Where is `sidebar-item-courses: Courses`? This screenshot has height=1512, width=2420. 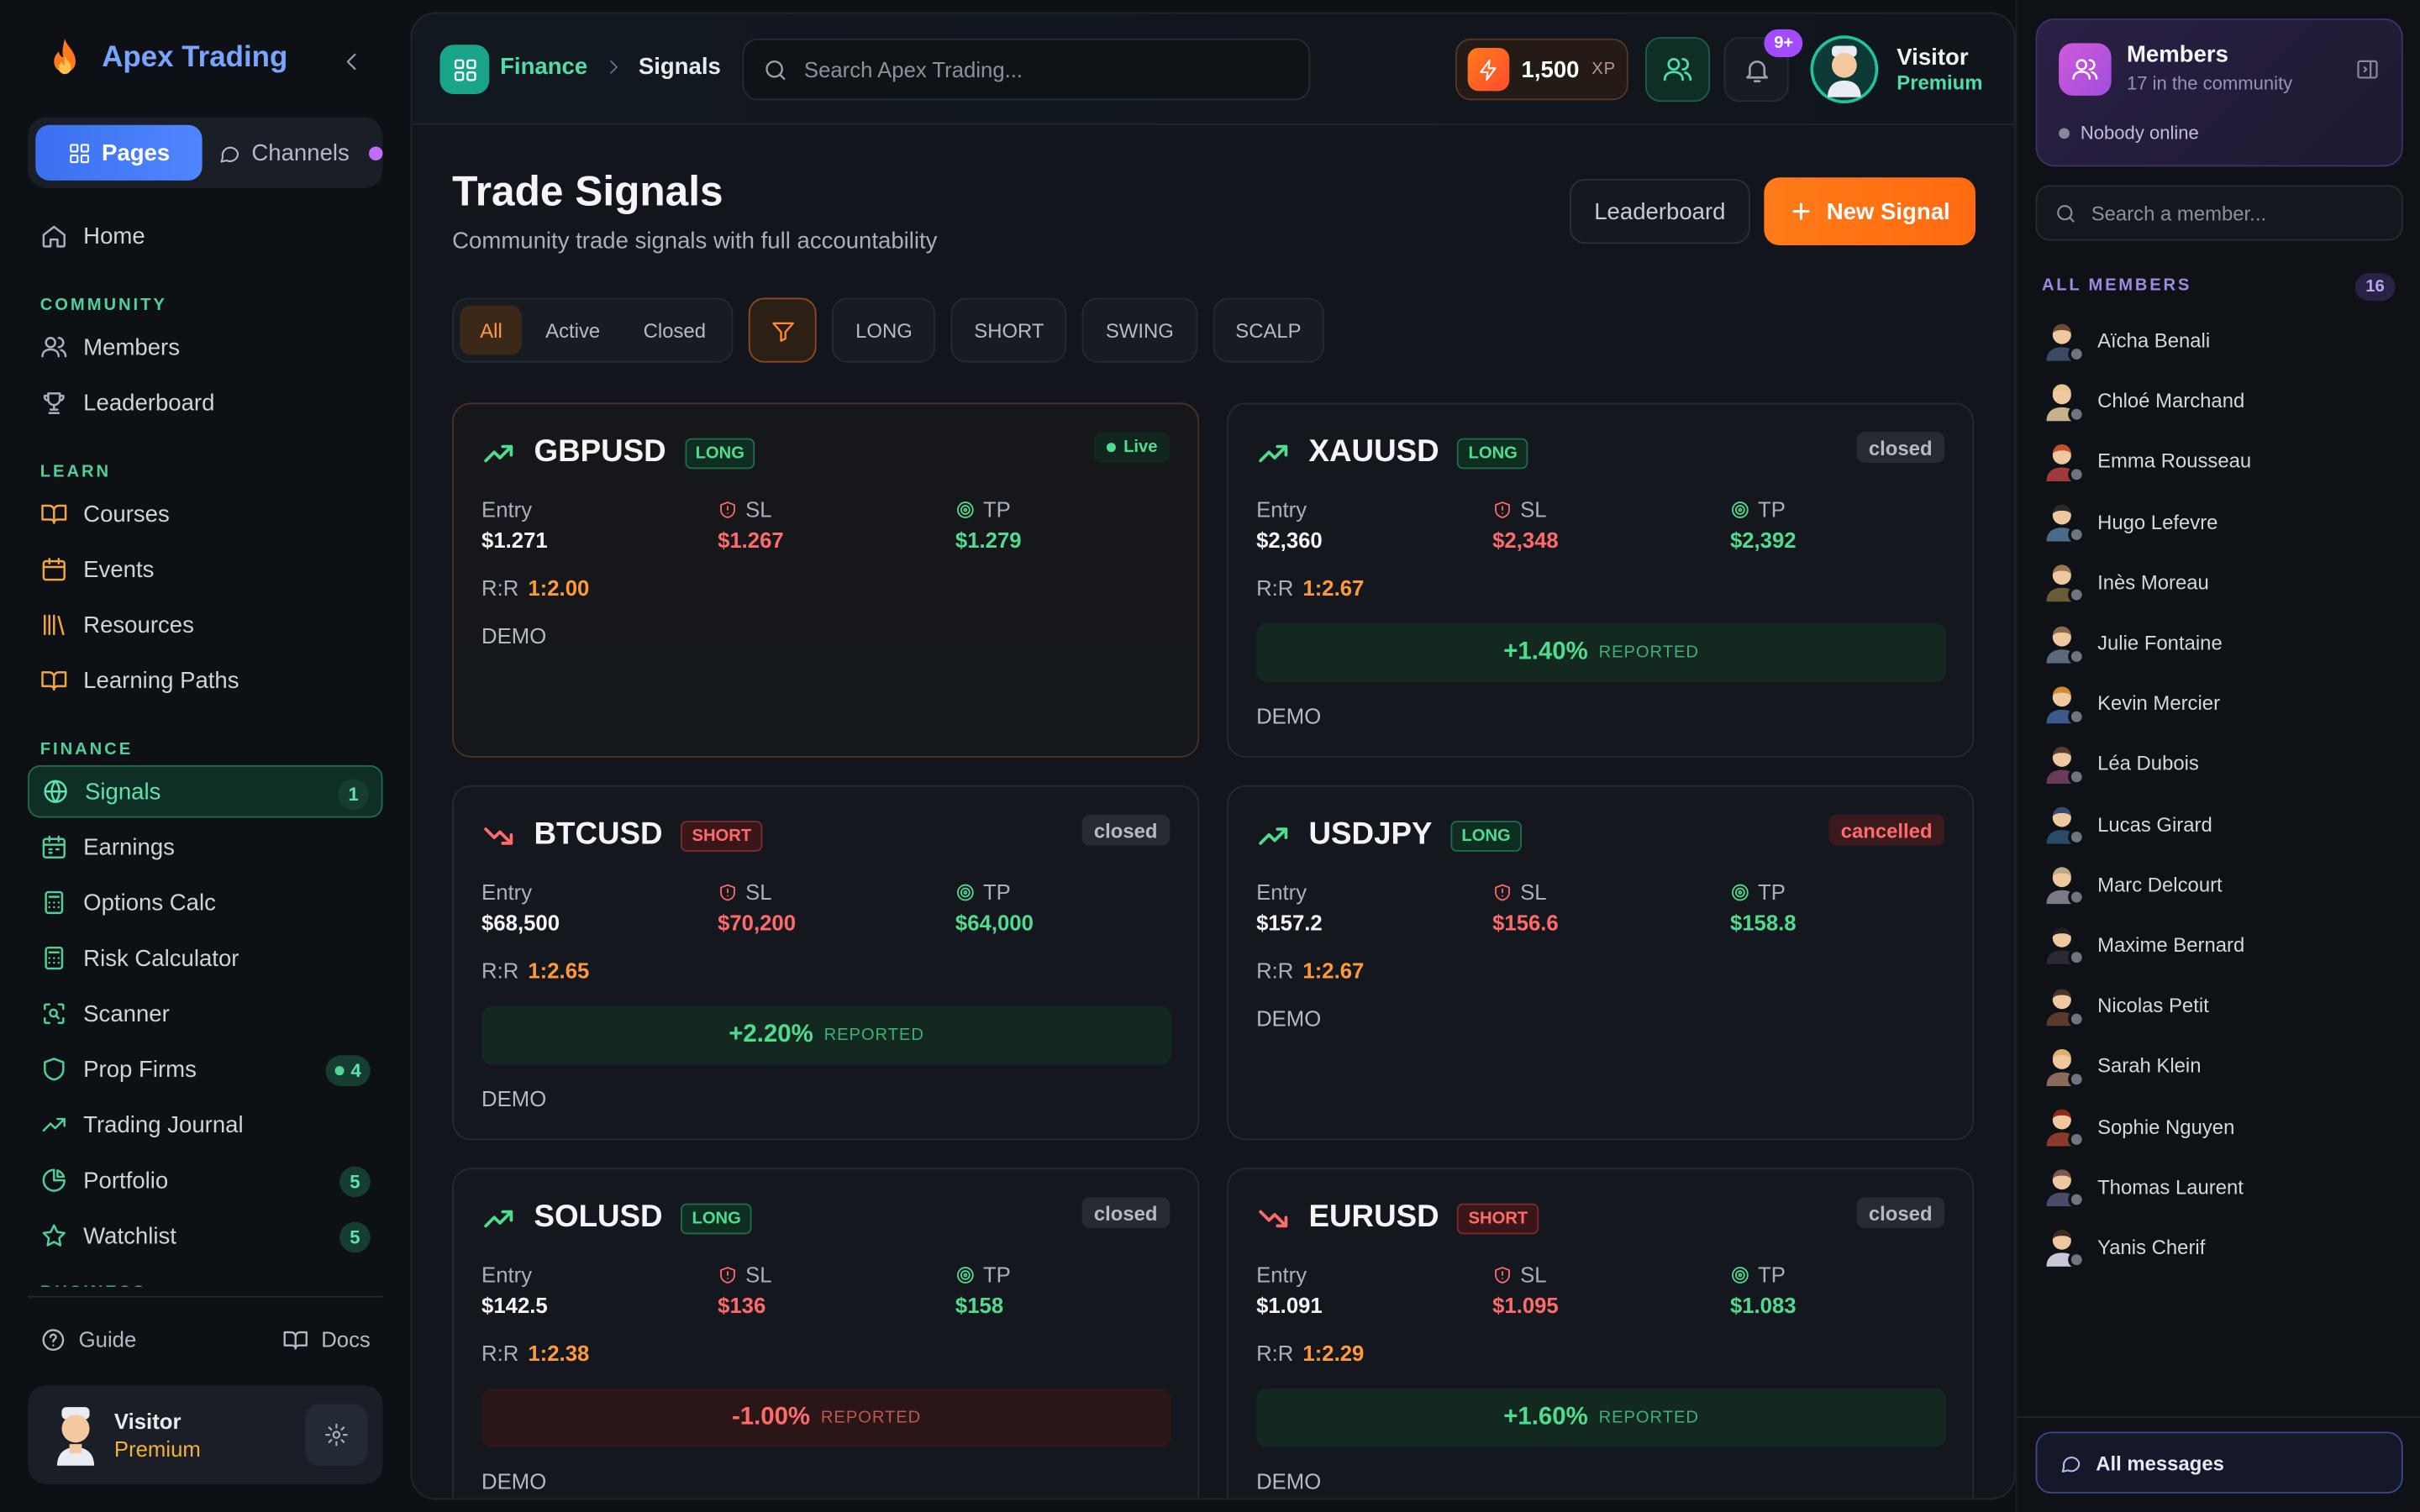 sidebar-item-courses: Courses is located at coordinates (205, 513).